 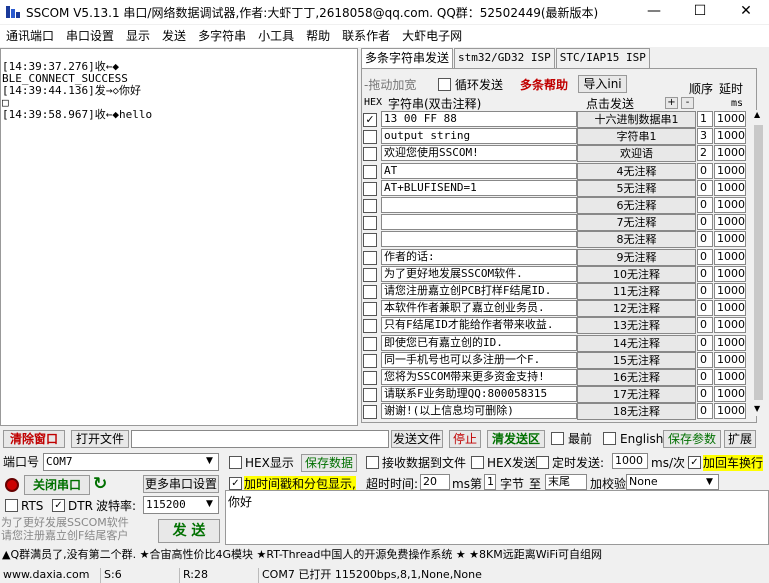 What do you see at coordinates (740, 439) in the screenshot?
I see `expand-button: 扩展` at bounding box center [740, 439].